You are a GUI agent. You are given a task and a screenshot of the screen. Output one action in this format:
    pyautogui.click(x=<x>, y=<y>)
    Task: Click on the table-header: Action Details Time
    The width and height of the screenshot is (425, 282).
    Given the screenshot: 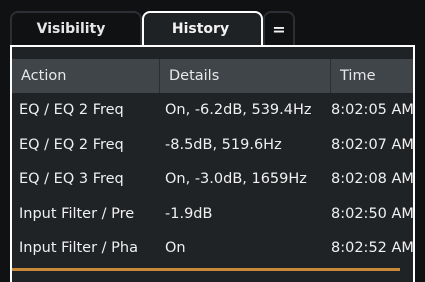 What is the action you would take?
    pyautogui.click(x=212, y=76)
    